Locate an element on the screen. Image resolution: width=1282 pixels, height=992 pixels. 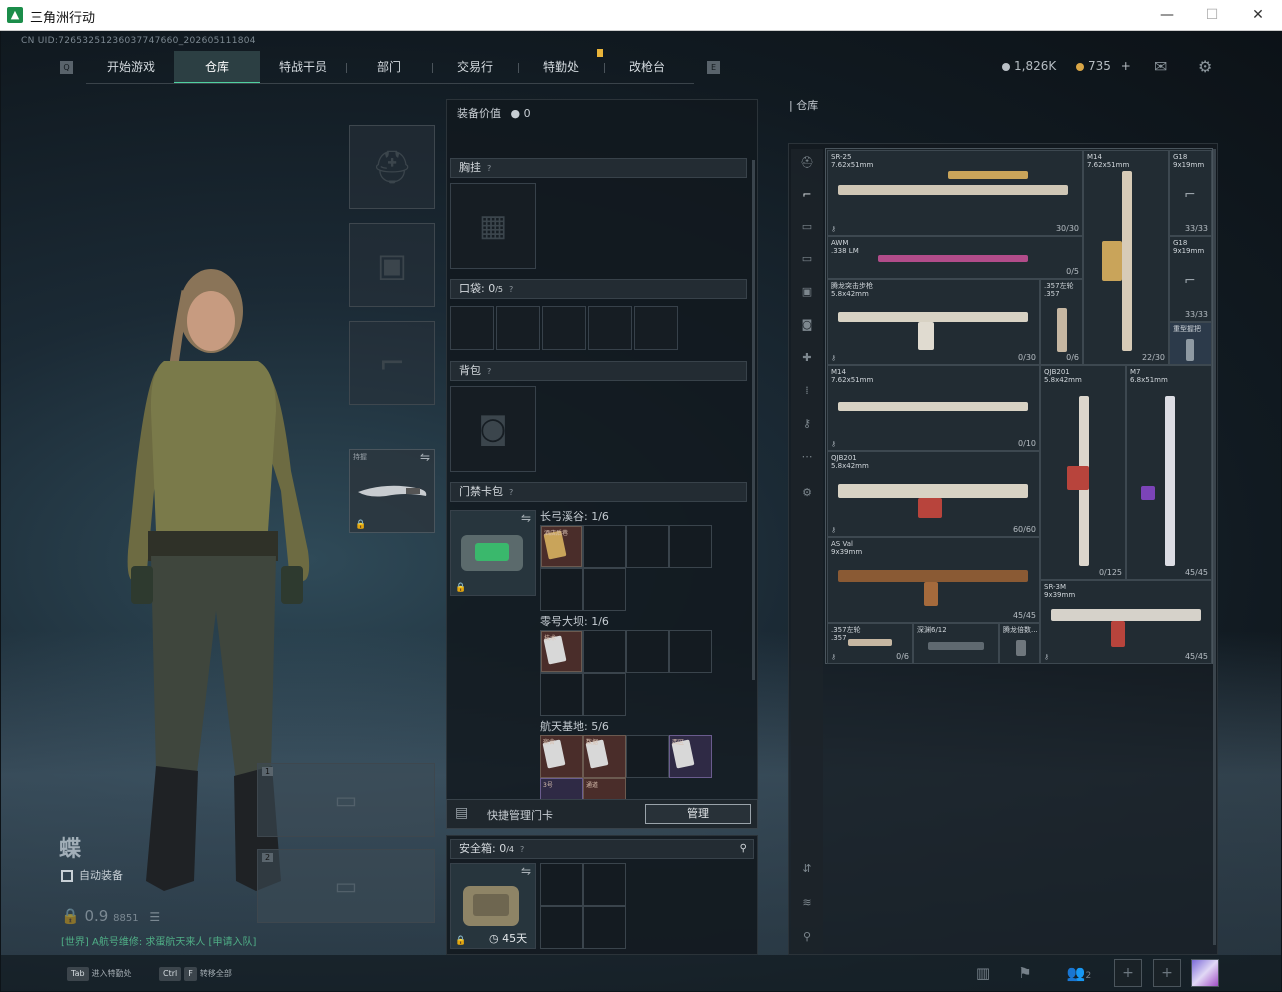
manage-button: 管理 is located at coordinates (698, 814).